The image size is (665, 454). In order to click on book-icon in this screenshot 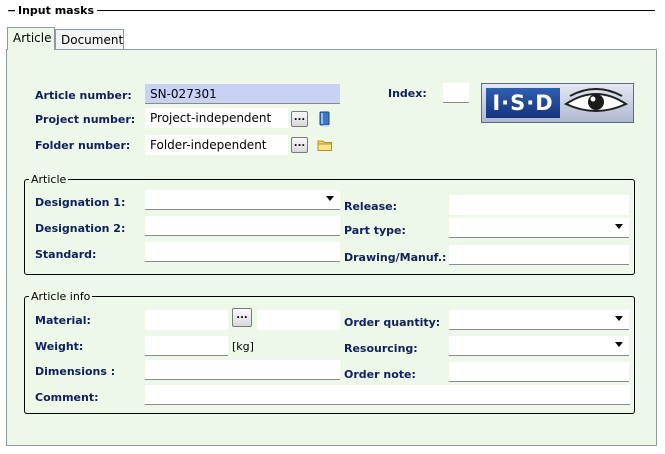, I will do `click(325, 119)`.